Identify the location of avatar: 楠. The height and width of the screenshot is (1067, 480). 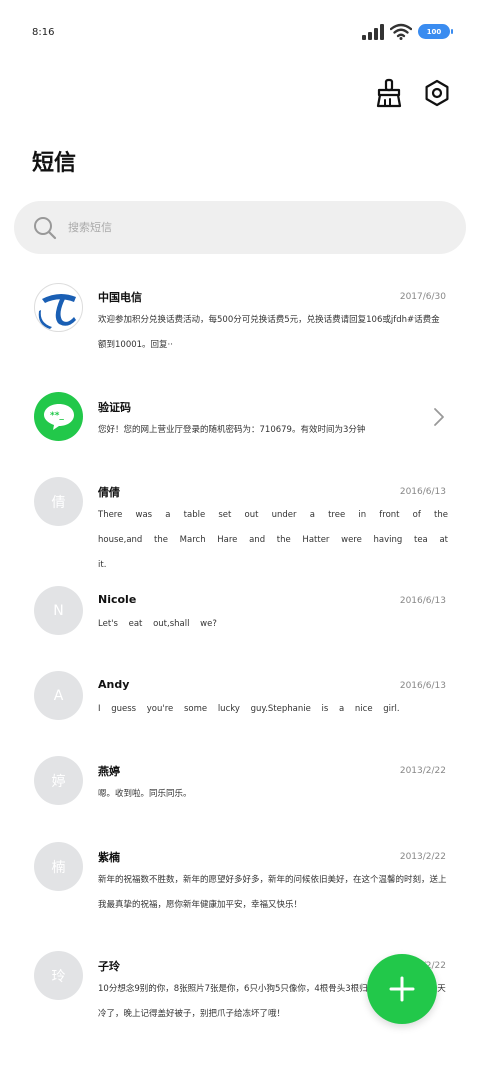
(58, 866).